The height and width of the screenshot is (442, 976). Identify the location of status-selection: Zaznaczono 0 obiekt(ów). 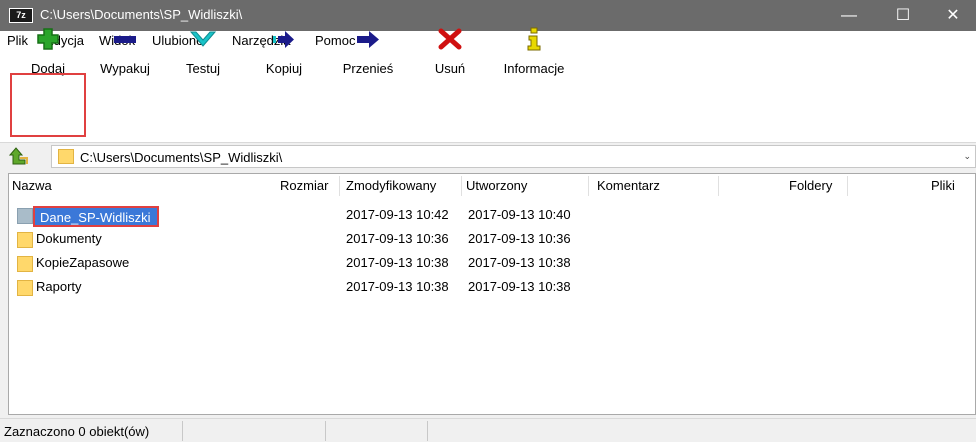
(77, 431).